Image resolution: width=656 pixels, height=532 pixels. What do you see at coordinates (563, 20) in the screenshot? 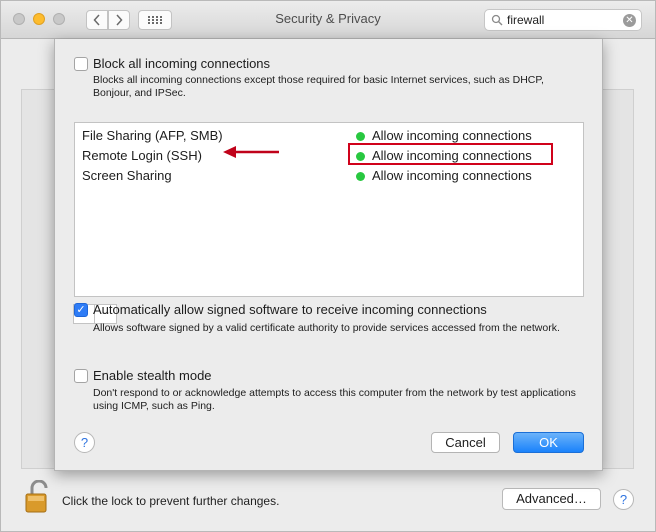
I see `search-field: firewall ✕` at bounding box center [563, 20].